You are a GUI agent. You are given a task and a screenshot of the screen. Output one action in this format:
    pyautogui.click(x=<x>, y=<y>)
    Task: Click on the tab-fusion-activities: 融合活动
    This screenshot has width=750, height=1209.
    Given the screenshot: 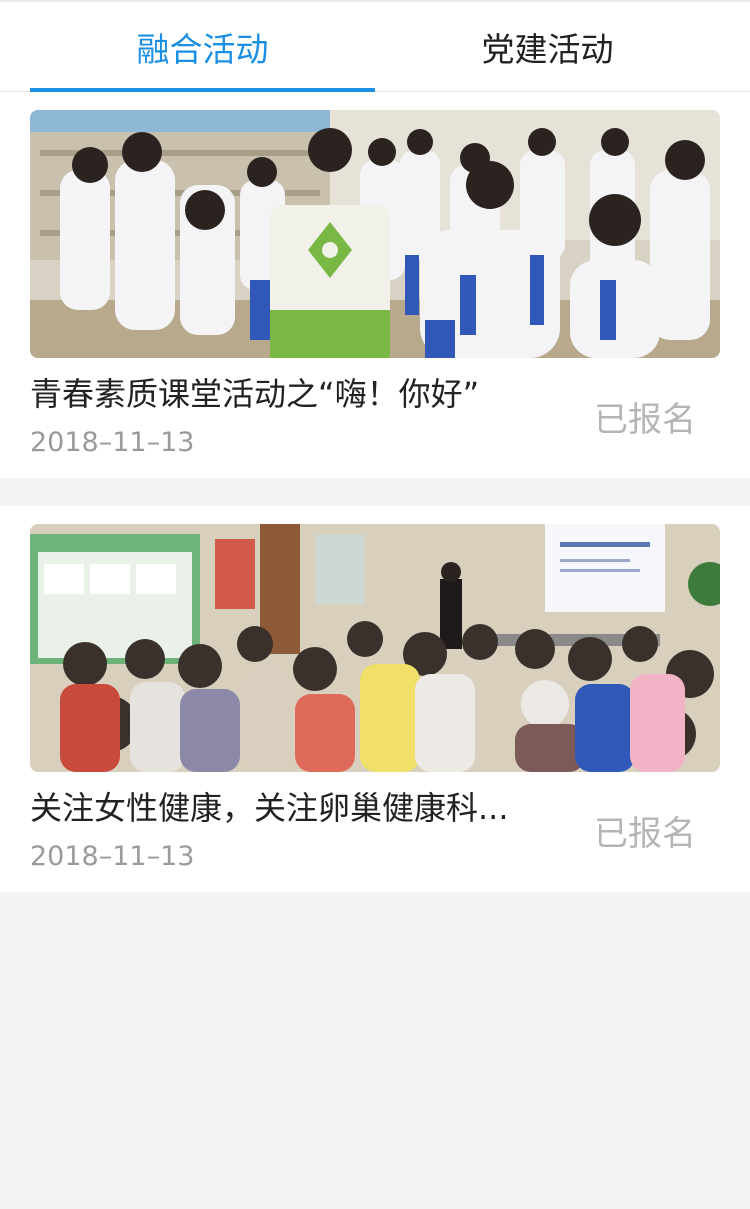 What is the action you would take?
    pyautogui.click(x=202, y=47)
    